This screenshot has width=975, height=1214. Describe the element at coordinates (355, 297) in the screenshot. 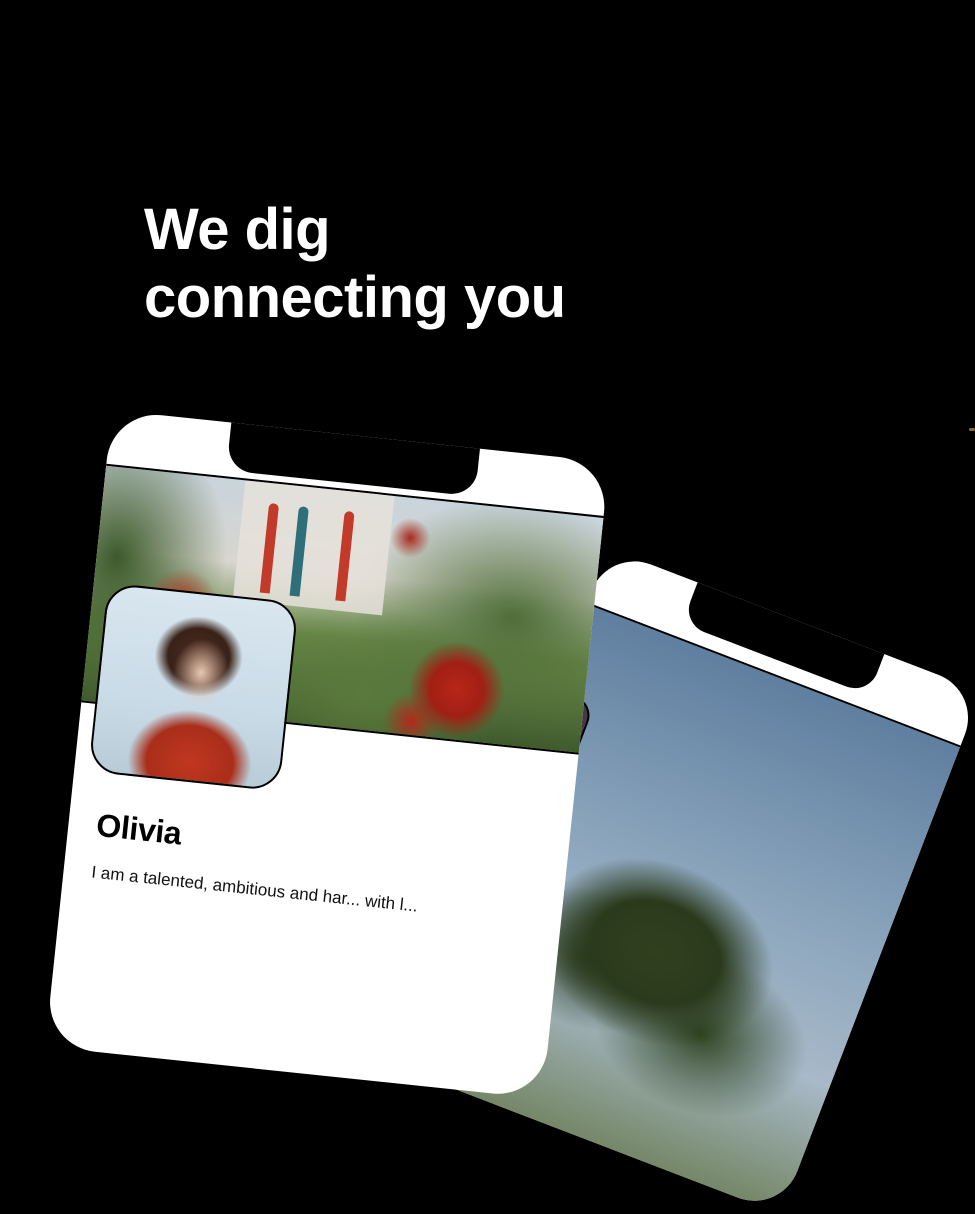

I see `hero-headline-line-2: connecting you` at that location.